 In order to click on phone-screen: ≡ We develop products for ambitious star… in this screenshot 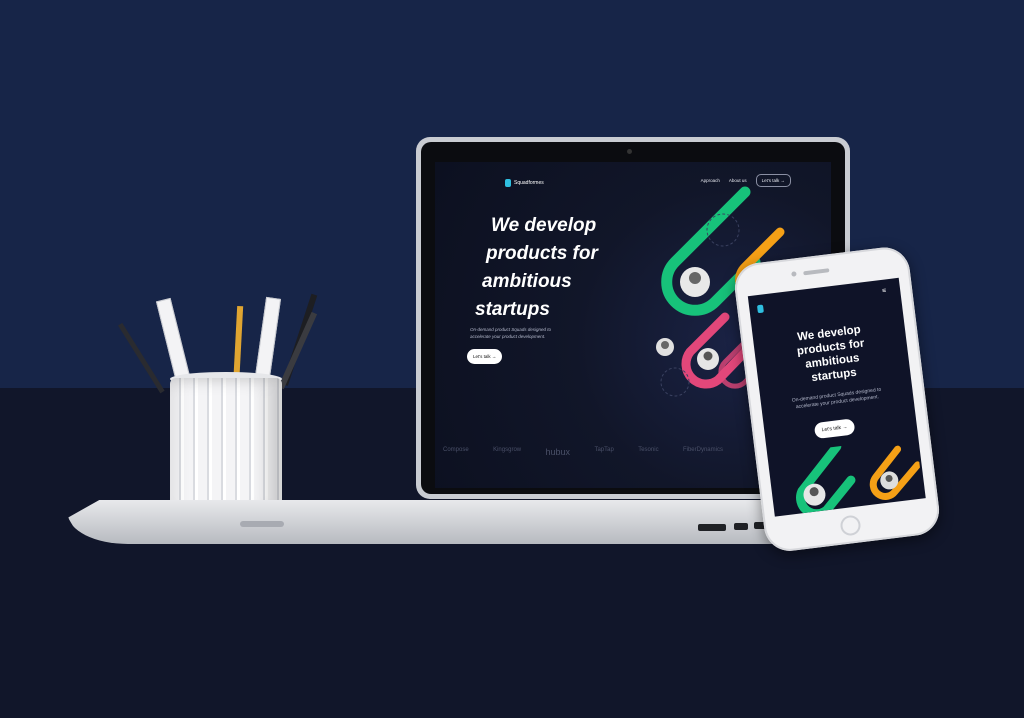, I will do `click(836, 397)`.